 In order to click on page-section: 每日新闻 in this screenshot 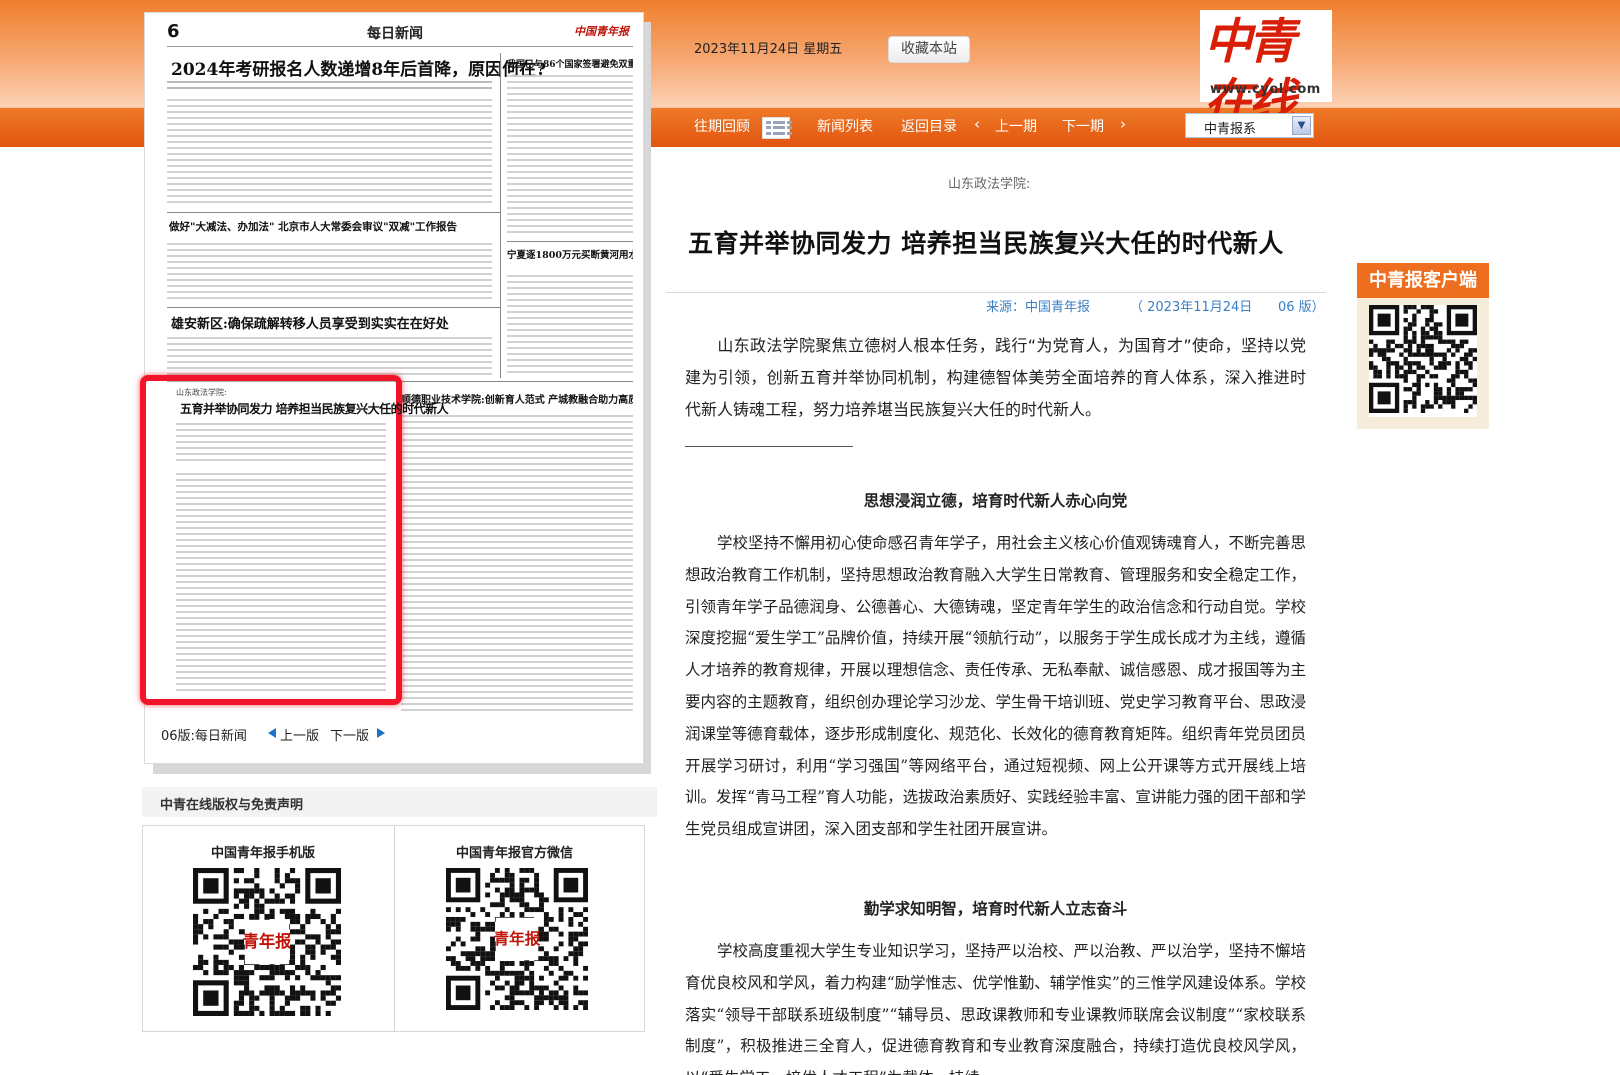, I will do `click(395, 34)`.